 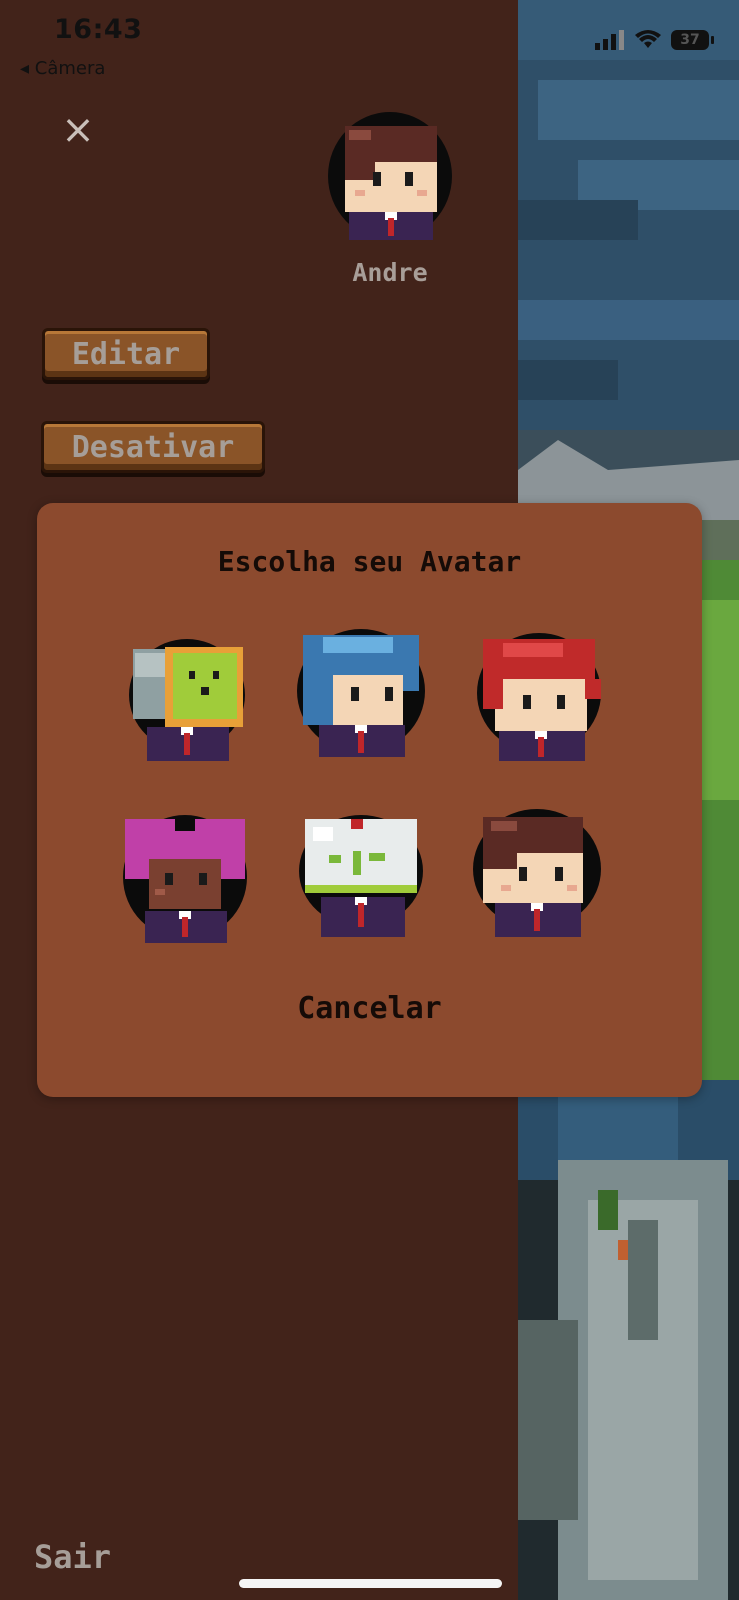 What do you see at coordinates (126, 354) in the screenshot?
I see `edit-button: Editar` at bounding box center [126, 354].